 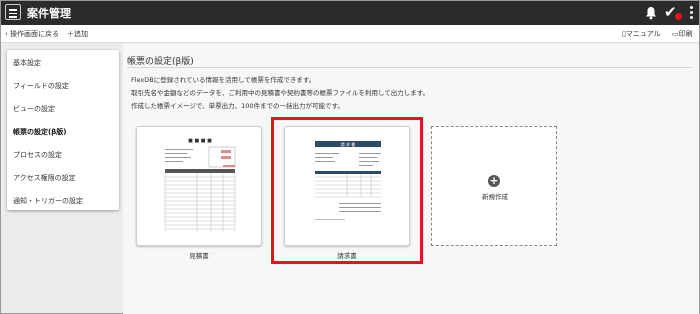 What do you see at coordinates (223, 80) in the screenshot?
I see `description-line: FlexDBに登録されている情報を活用して帳票を作成できます。` at bounding box center [223, 80].